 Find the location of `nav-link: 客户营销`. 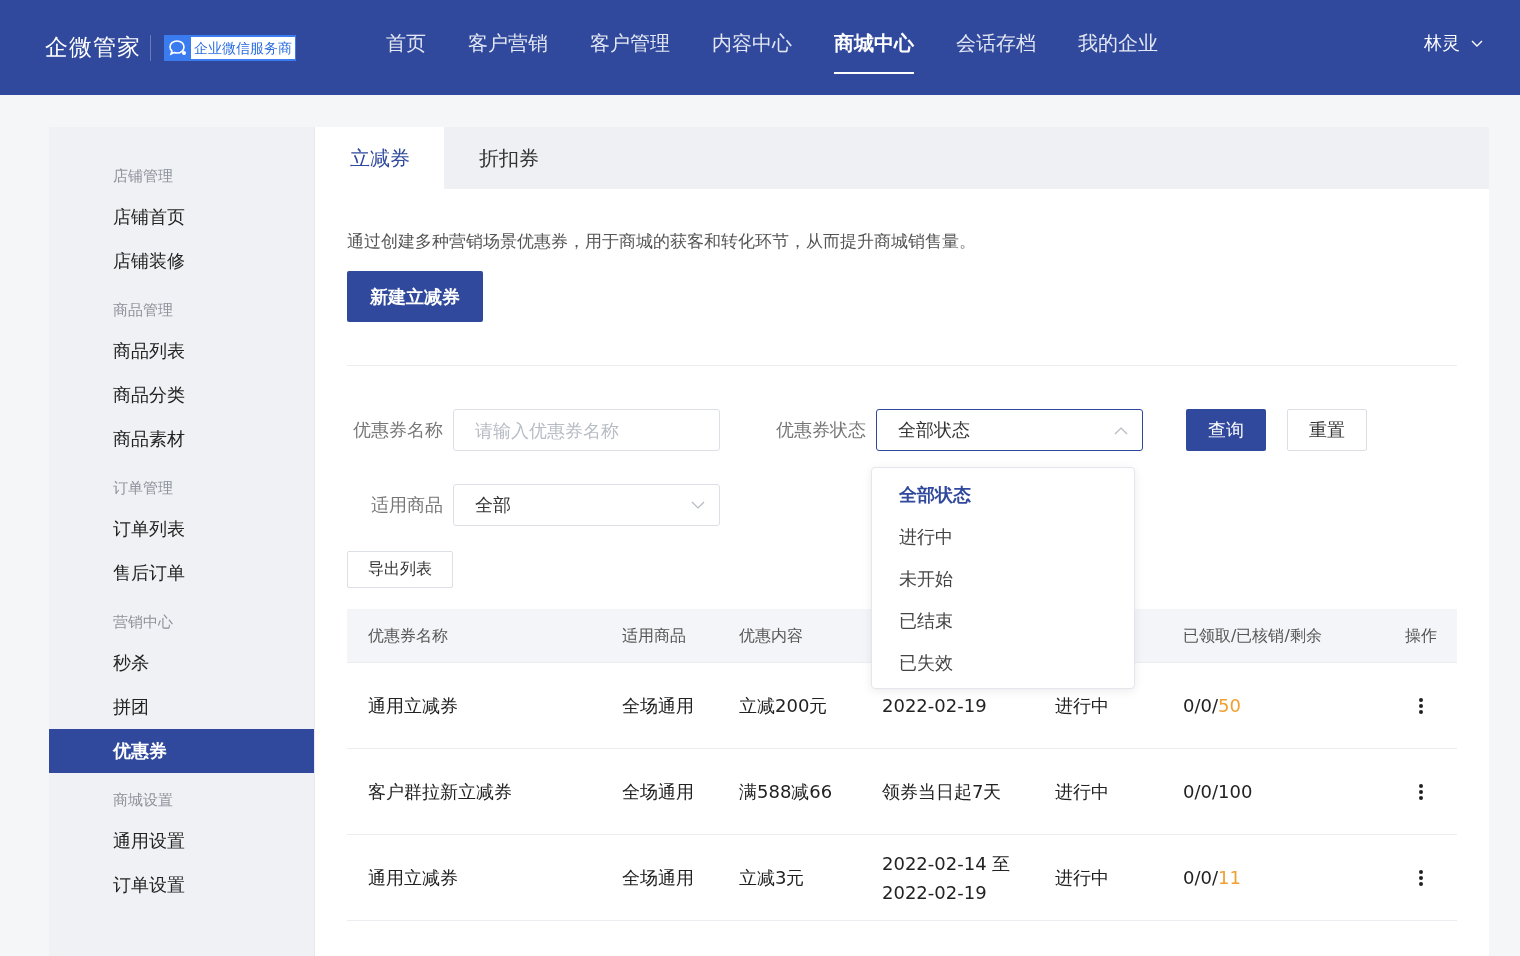

nav-link: 客户营销 is located at coordinates (508, 37).